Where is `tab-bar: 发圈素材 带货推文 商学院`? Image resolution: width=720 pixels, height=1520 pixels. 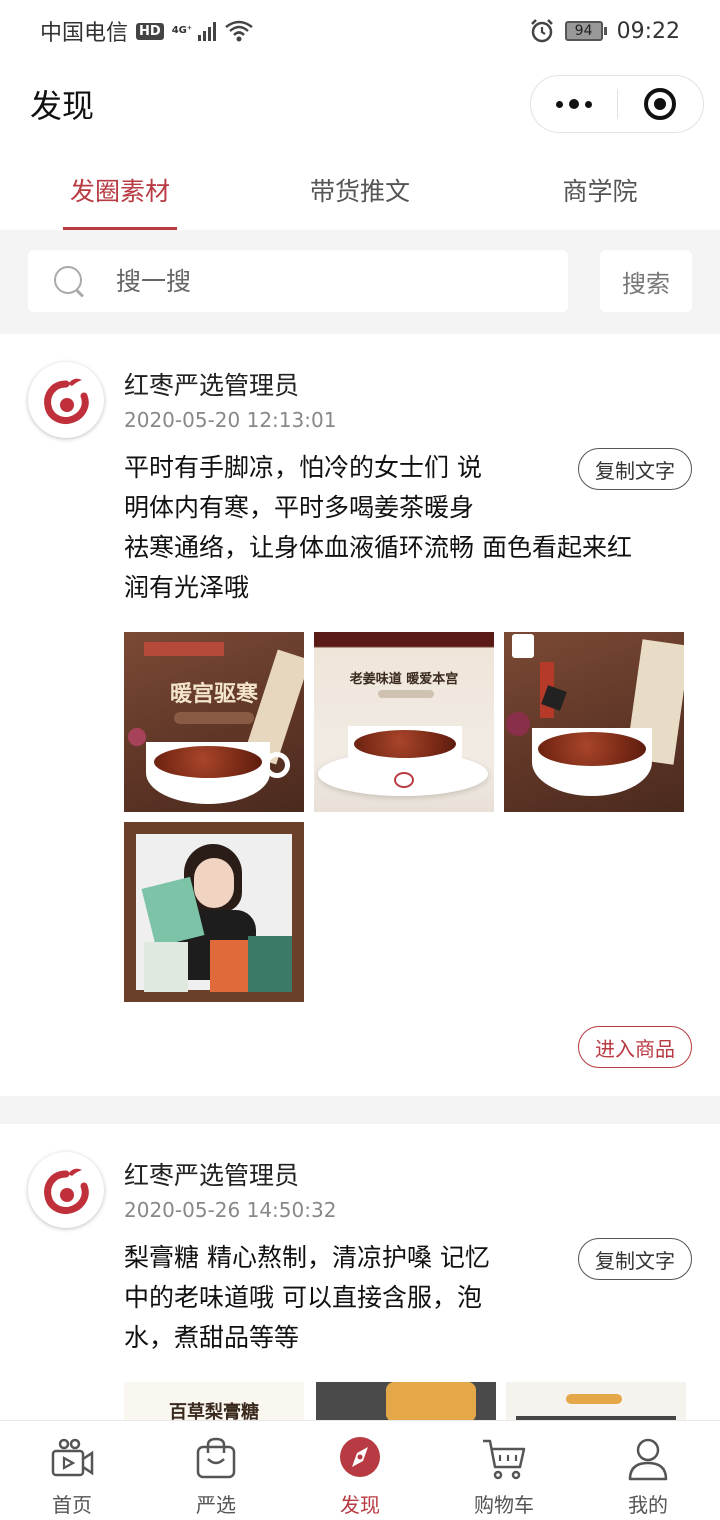
tab-bar: 发圈素材 带货推文 商学院 is located at coordinates (360, 190).